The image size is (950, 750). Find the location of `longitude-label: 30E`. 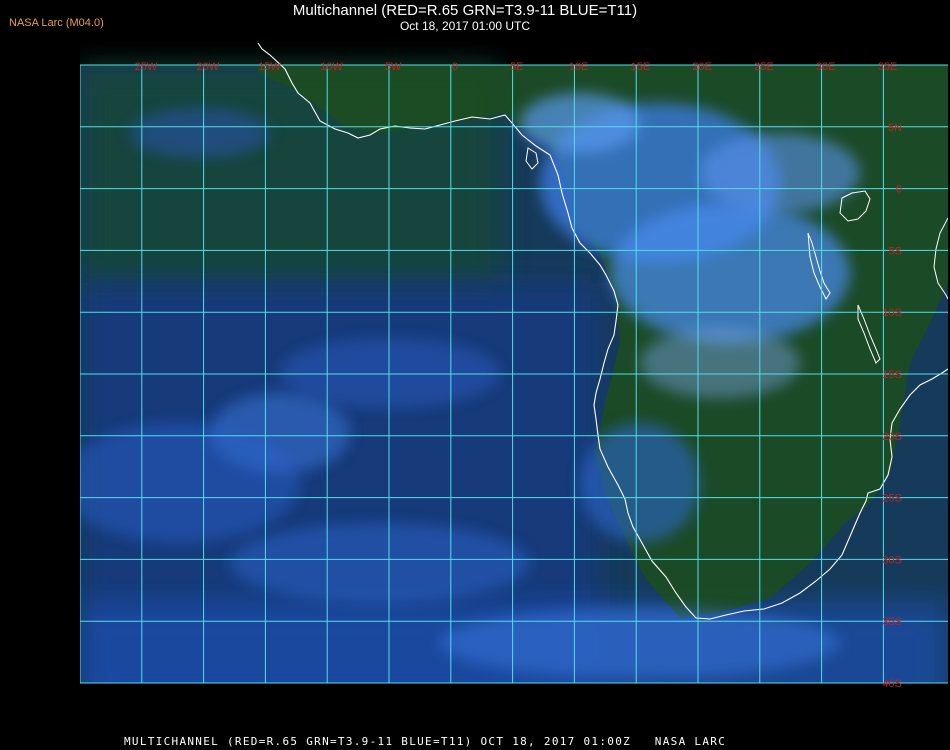

longitude-label: 30E is located at coordinates (826, 67).